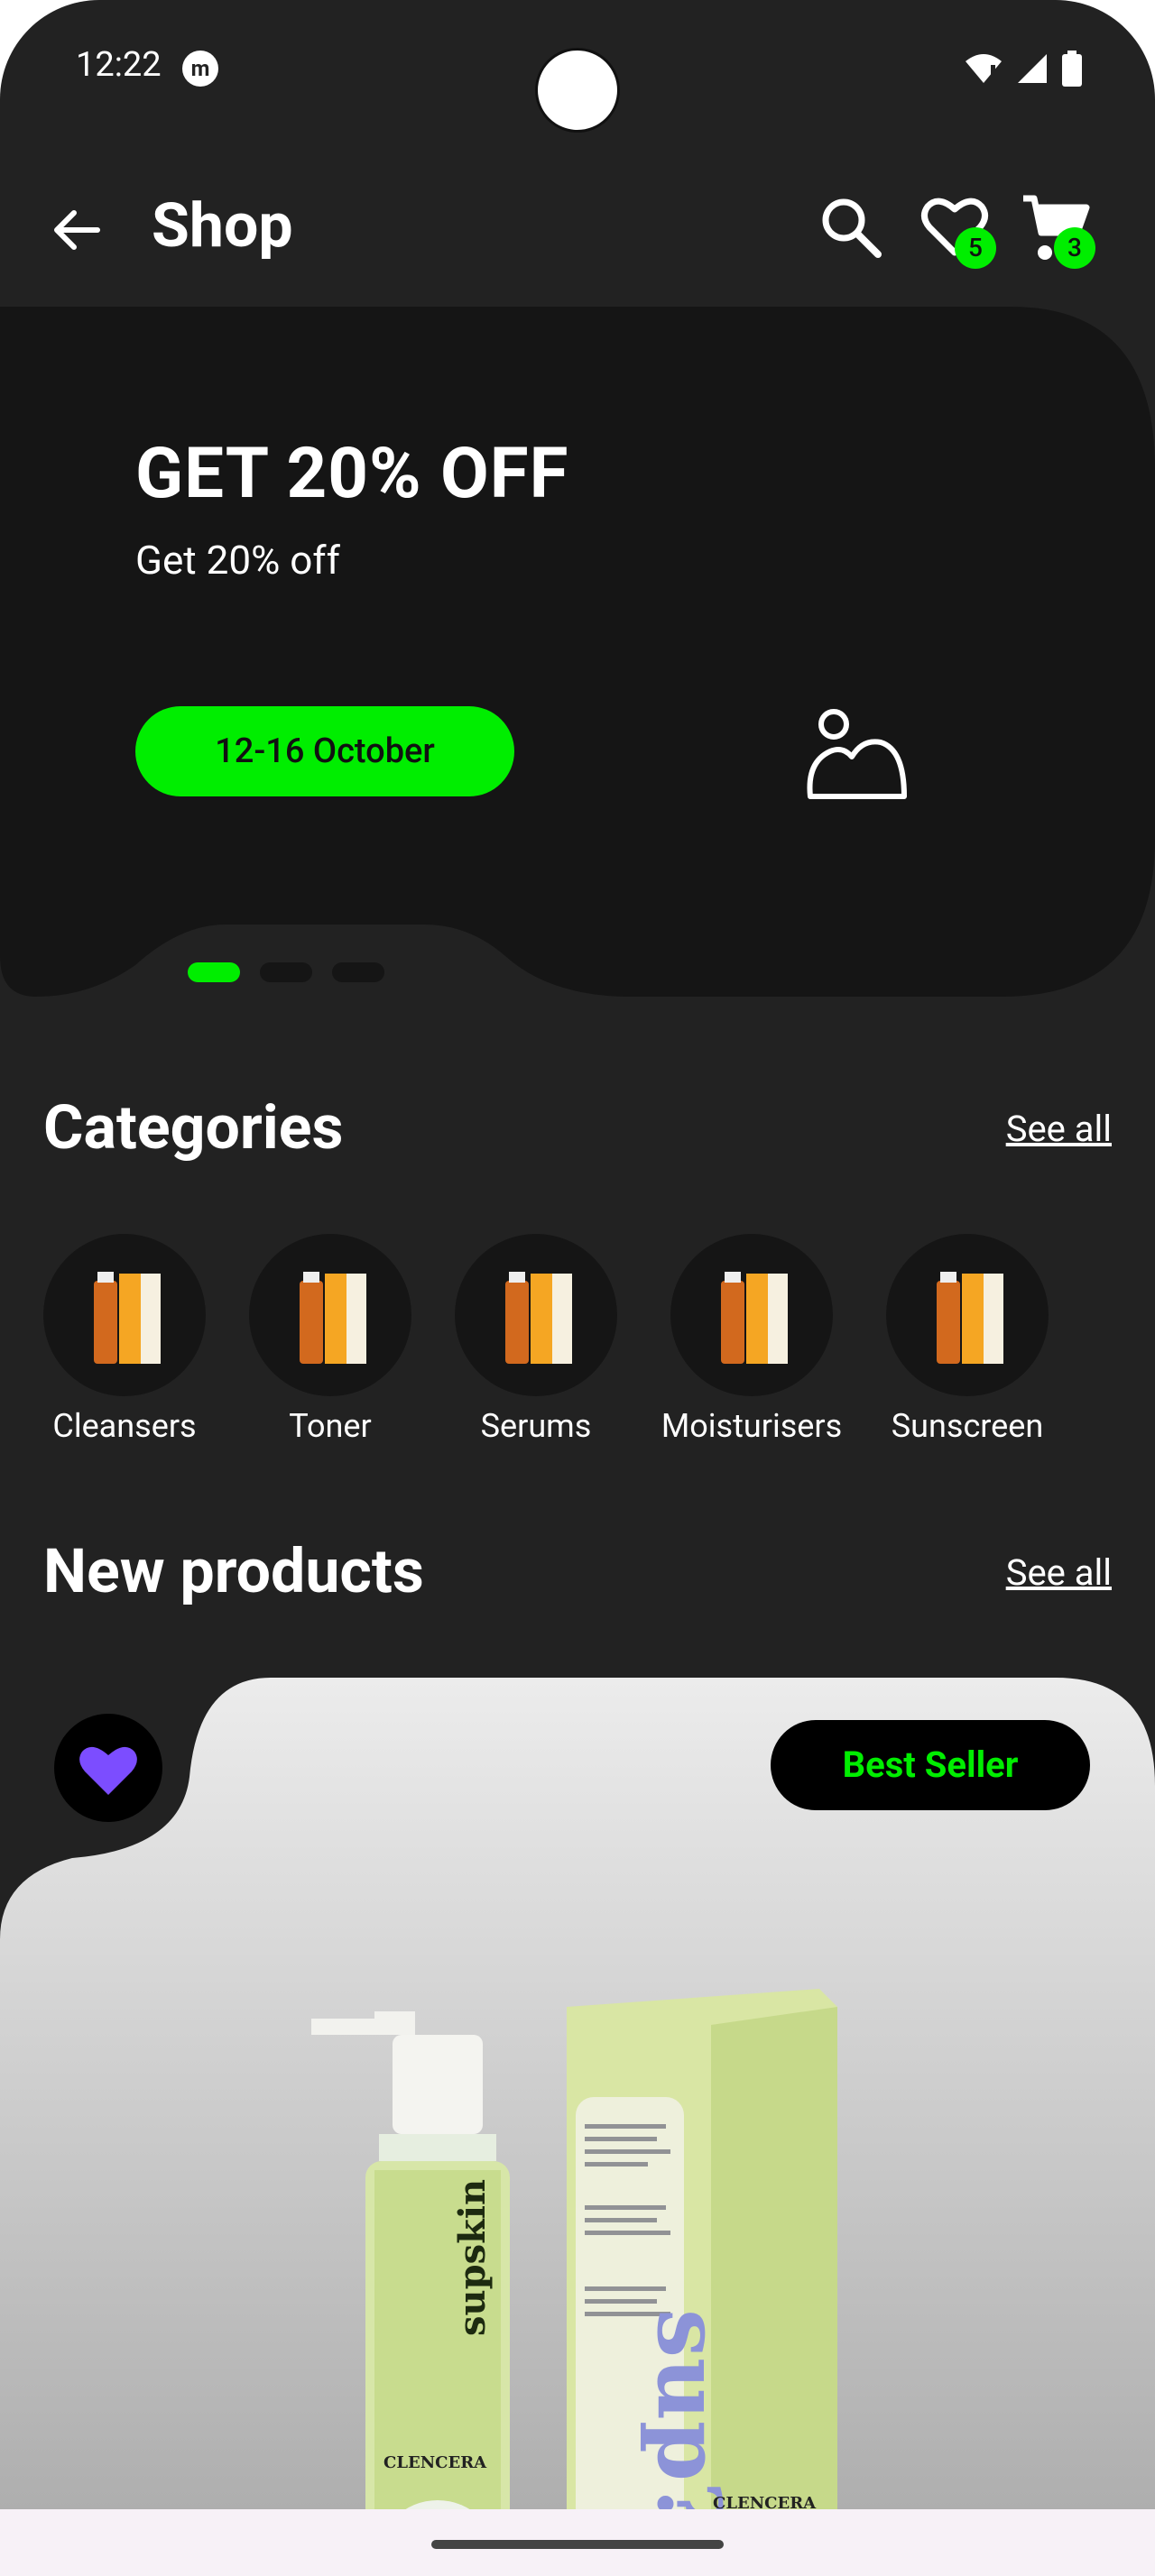 The image size is (1155, 2576). I want to click on category-label: Sunscreen, so click(967, 1426).